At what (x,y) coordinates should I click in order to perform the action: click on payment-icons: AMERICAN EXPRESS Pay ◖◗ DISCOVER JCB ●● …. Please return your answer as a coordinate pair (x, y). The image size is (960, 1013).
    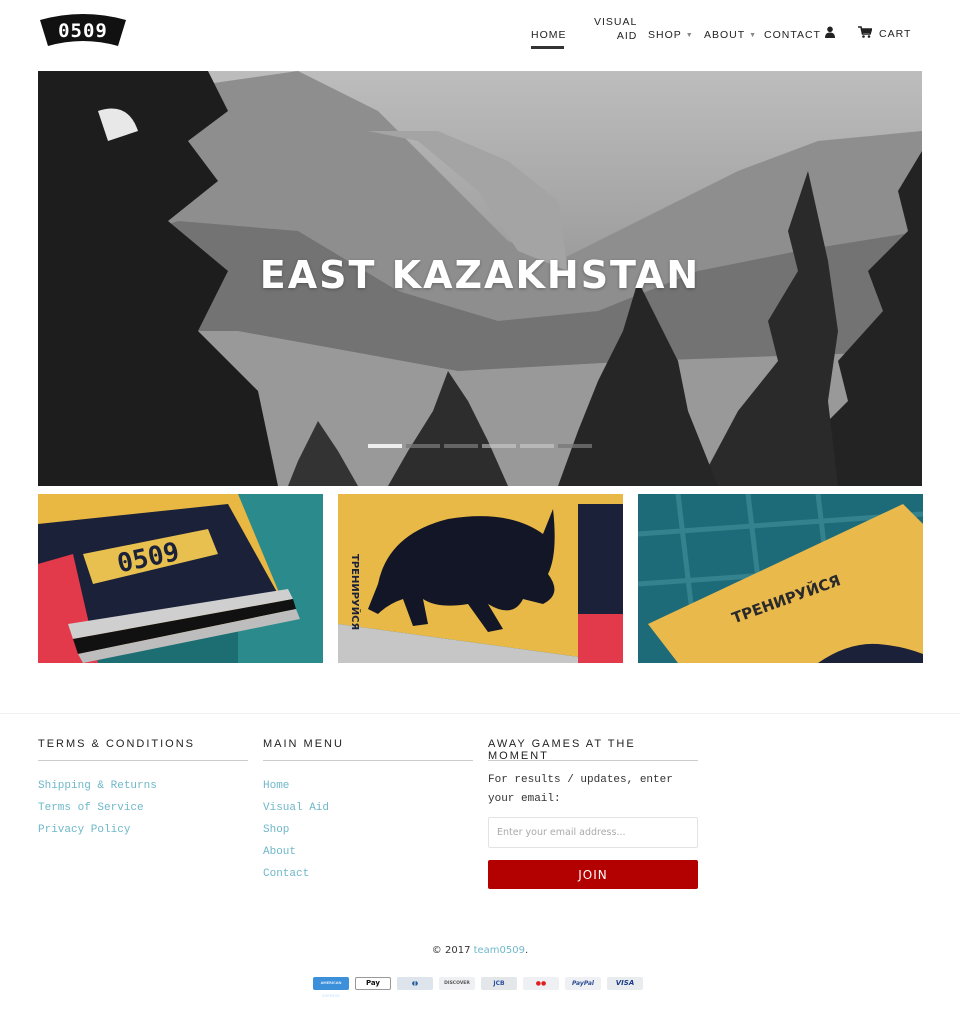
    Looking at the image, I should click on (478, 987).